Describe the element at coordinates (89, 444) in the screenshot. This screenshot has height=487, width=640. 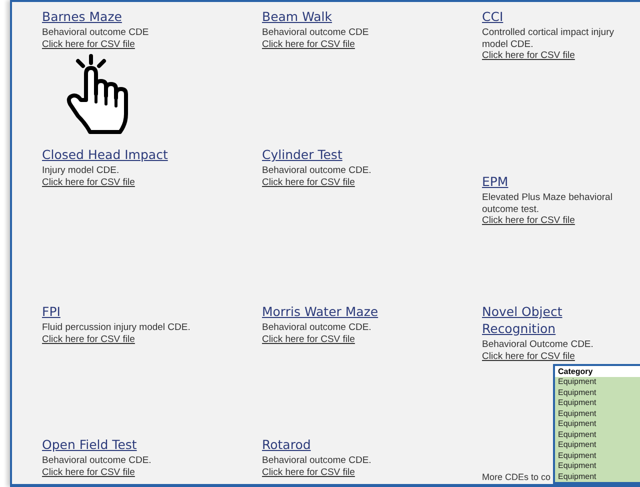
I see `cde-title-link: Open Field Test` at that location.